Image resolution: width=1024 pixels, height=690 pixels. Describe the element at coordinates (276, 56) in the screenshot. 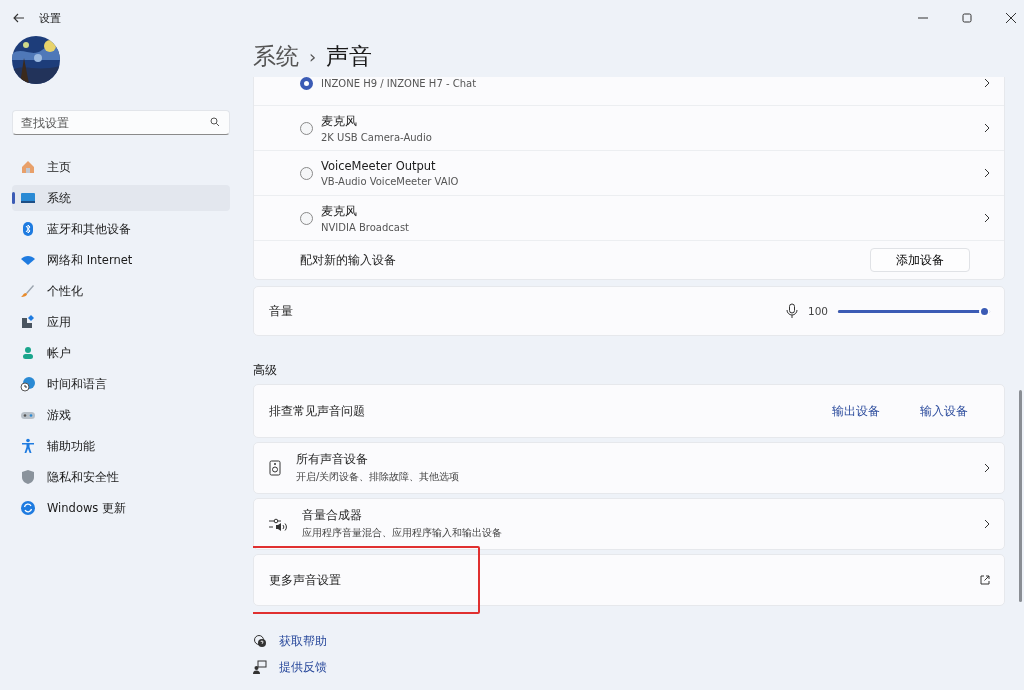

I see `breadcrumb-parent: 系统` at that location.